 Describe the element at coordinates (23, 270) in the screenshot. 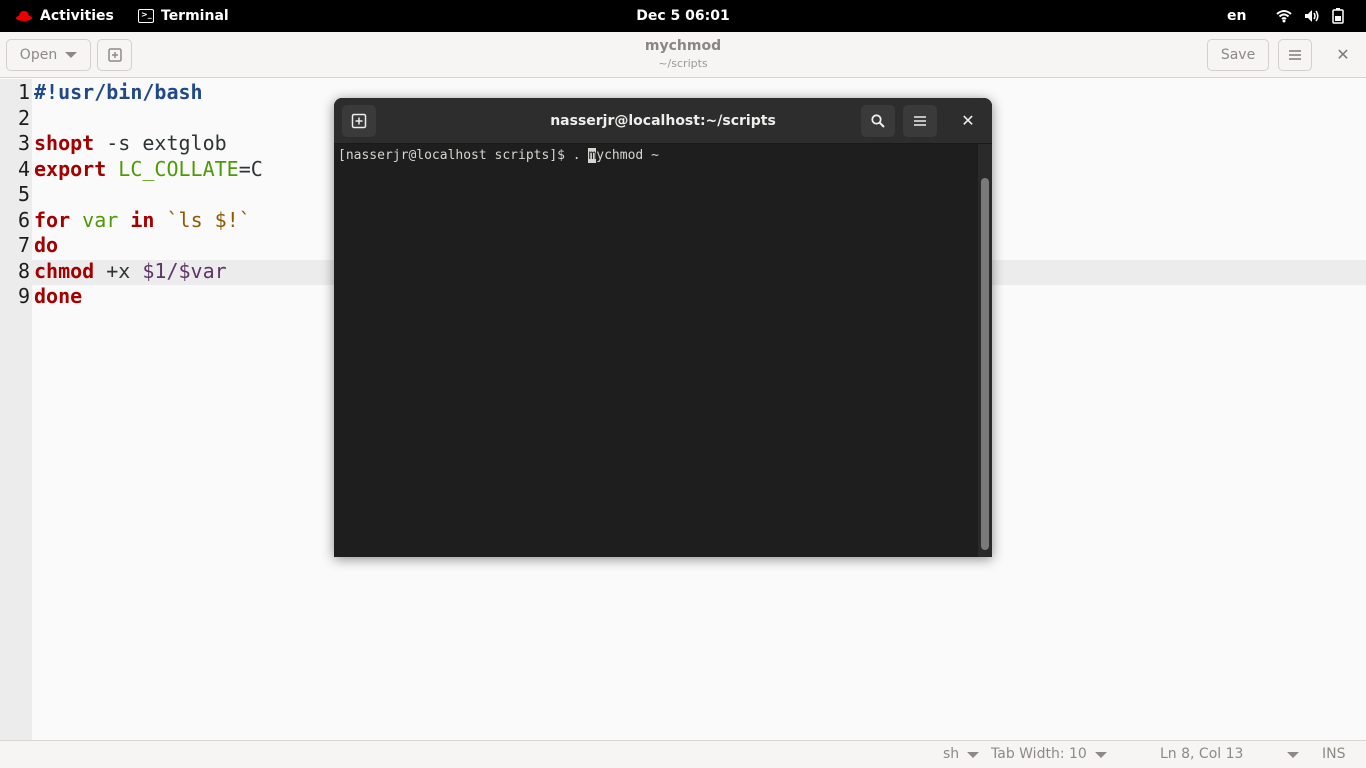

I see `line-number: 8` at that location.